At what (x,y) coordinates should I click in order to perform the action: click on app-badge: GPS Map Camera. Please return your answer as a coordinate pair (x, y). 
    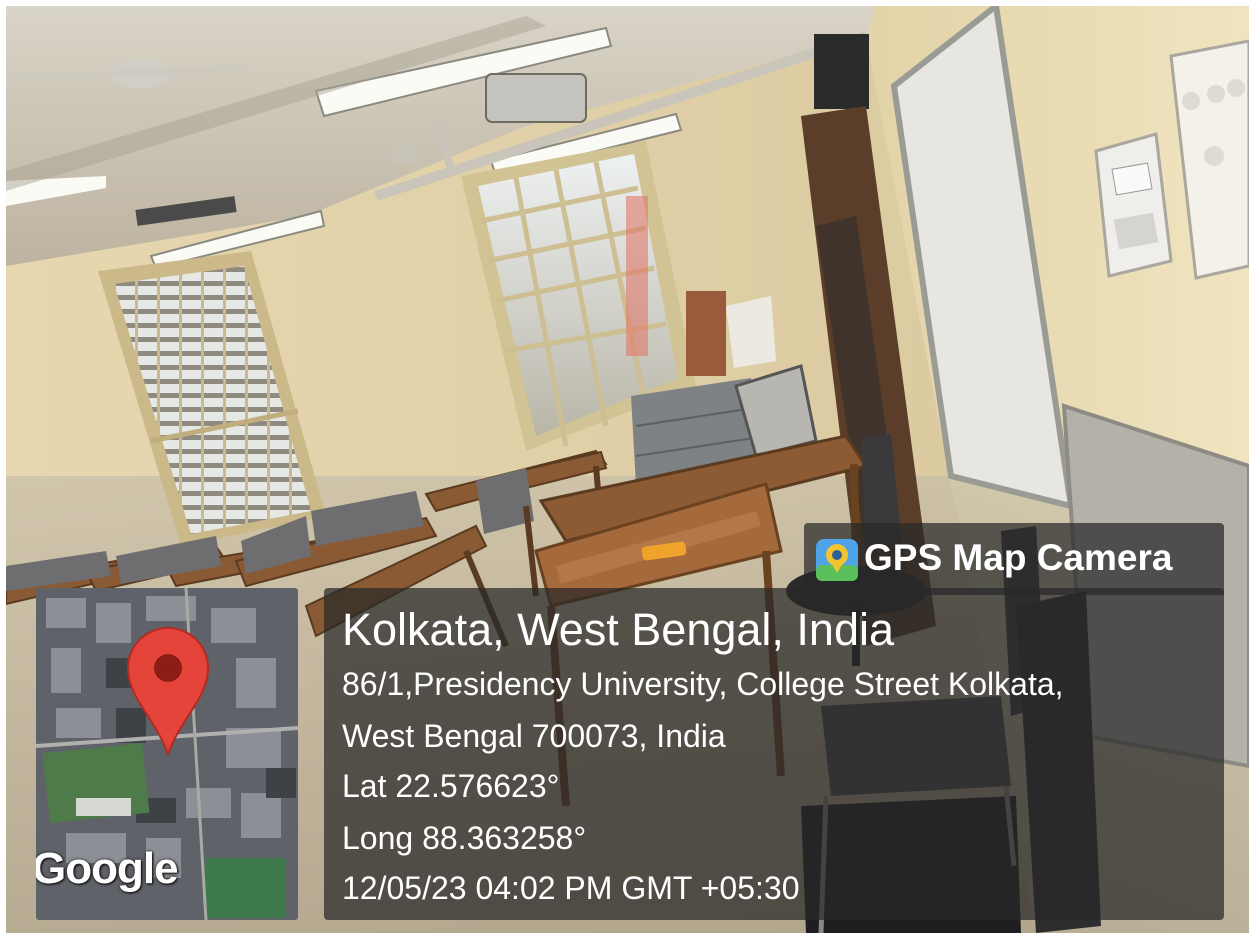
    Looking at the image, I should click on (1014, 559).